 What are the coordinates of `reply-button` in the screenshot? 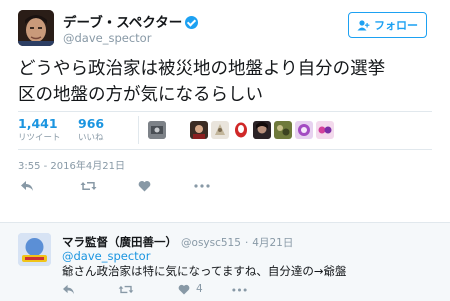 It's located at (27, 186).